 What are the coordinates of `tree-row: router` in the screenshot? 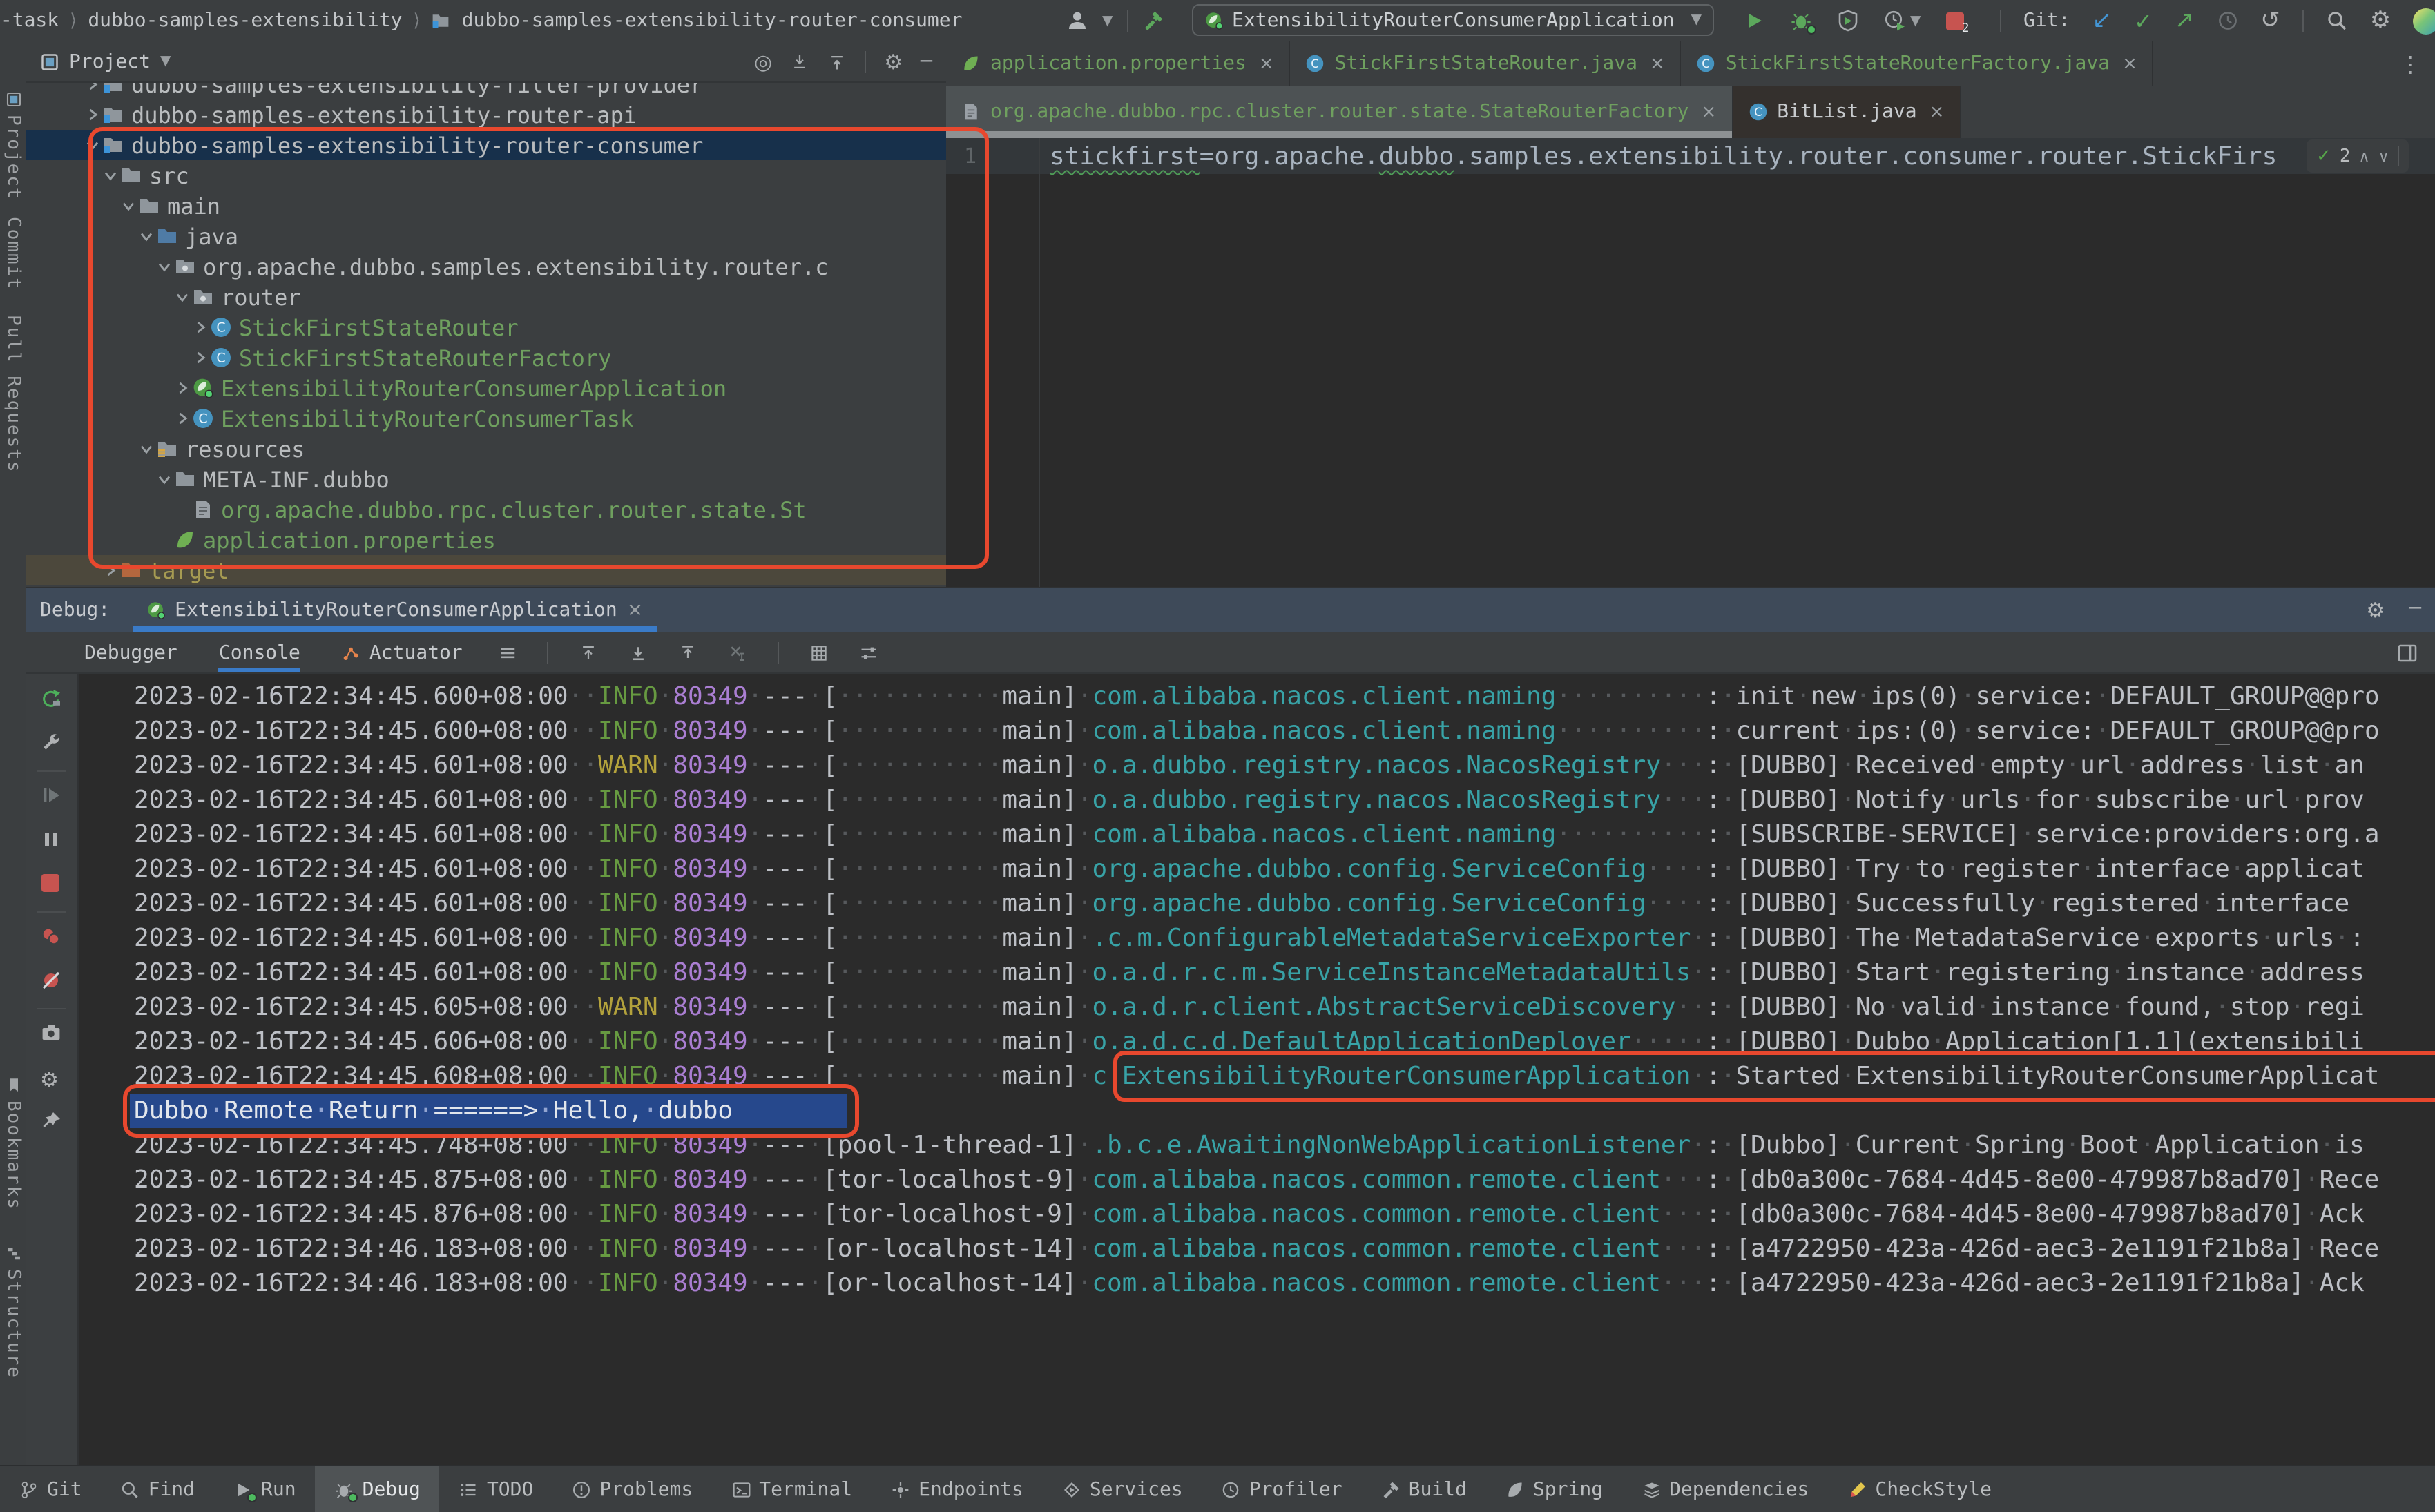 It's located at (486, 297).